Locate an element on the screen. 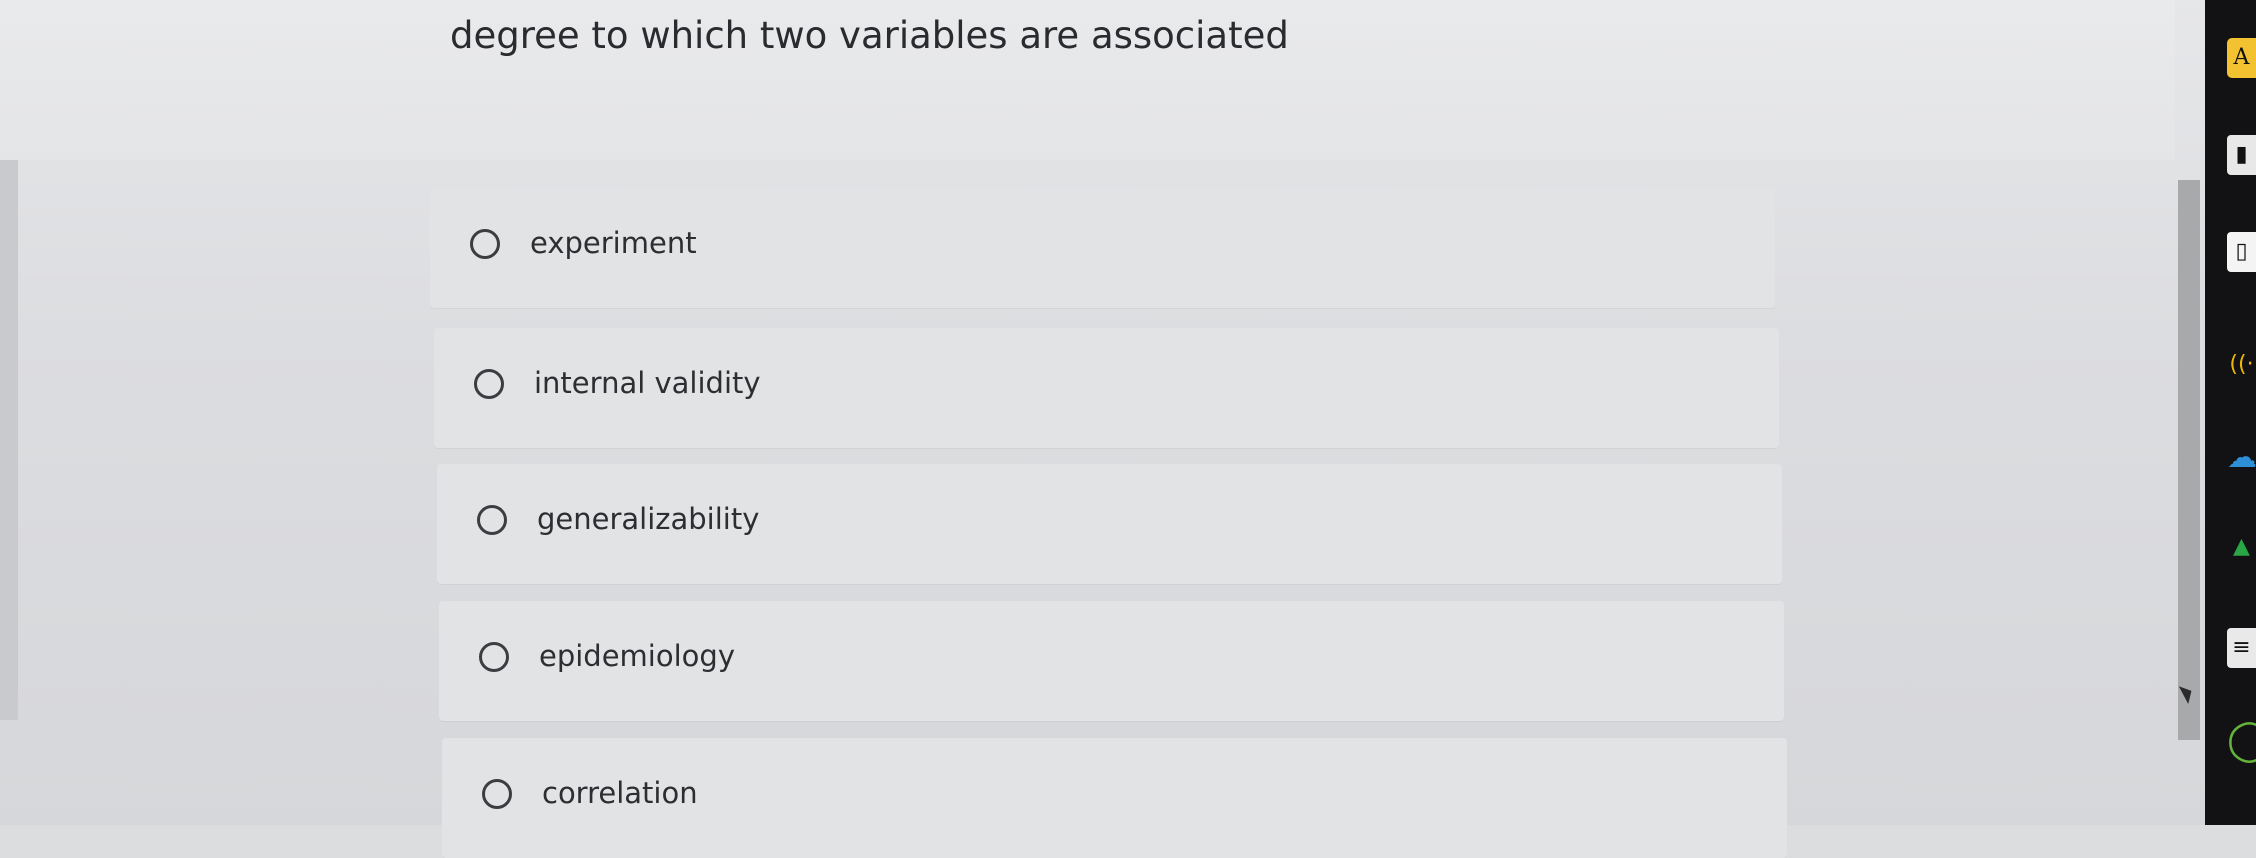  answer-option-generalizability: generalizability is located at coordinates (1109, 524).